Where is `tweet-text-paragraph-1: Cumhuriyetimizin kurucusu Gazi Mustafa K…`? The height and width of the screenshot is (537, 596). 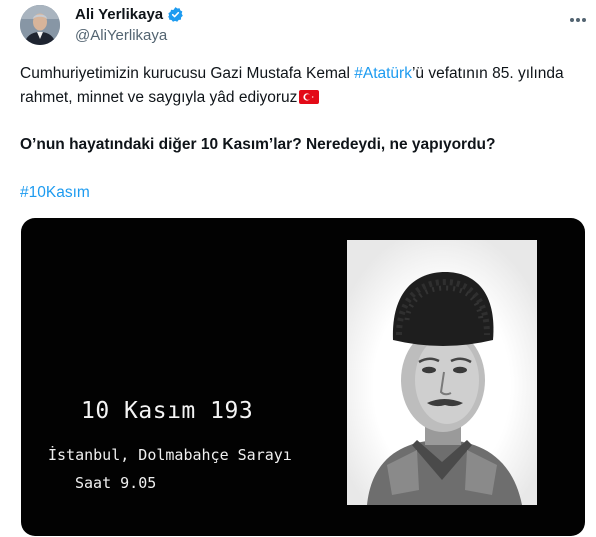
tweet-text-paragraph-1: Cumhuriyetimizin kurucusu Gazi Mustafa K… is located at coordinates (300, 86).